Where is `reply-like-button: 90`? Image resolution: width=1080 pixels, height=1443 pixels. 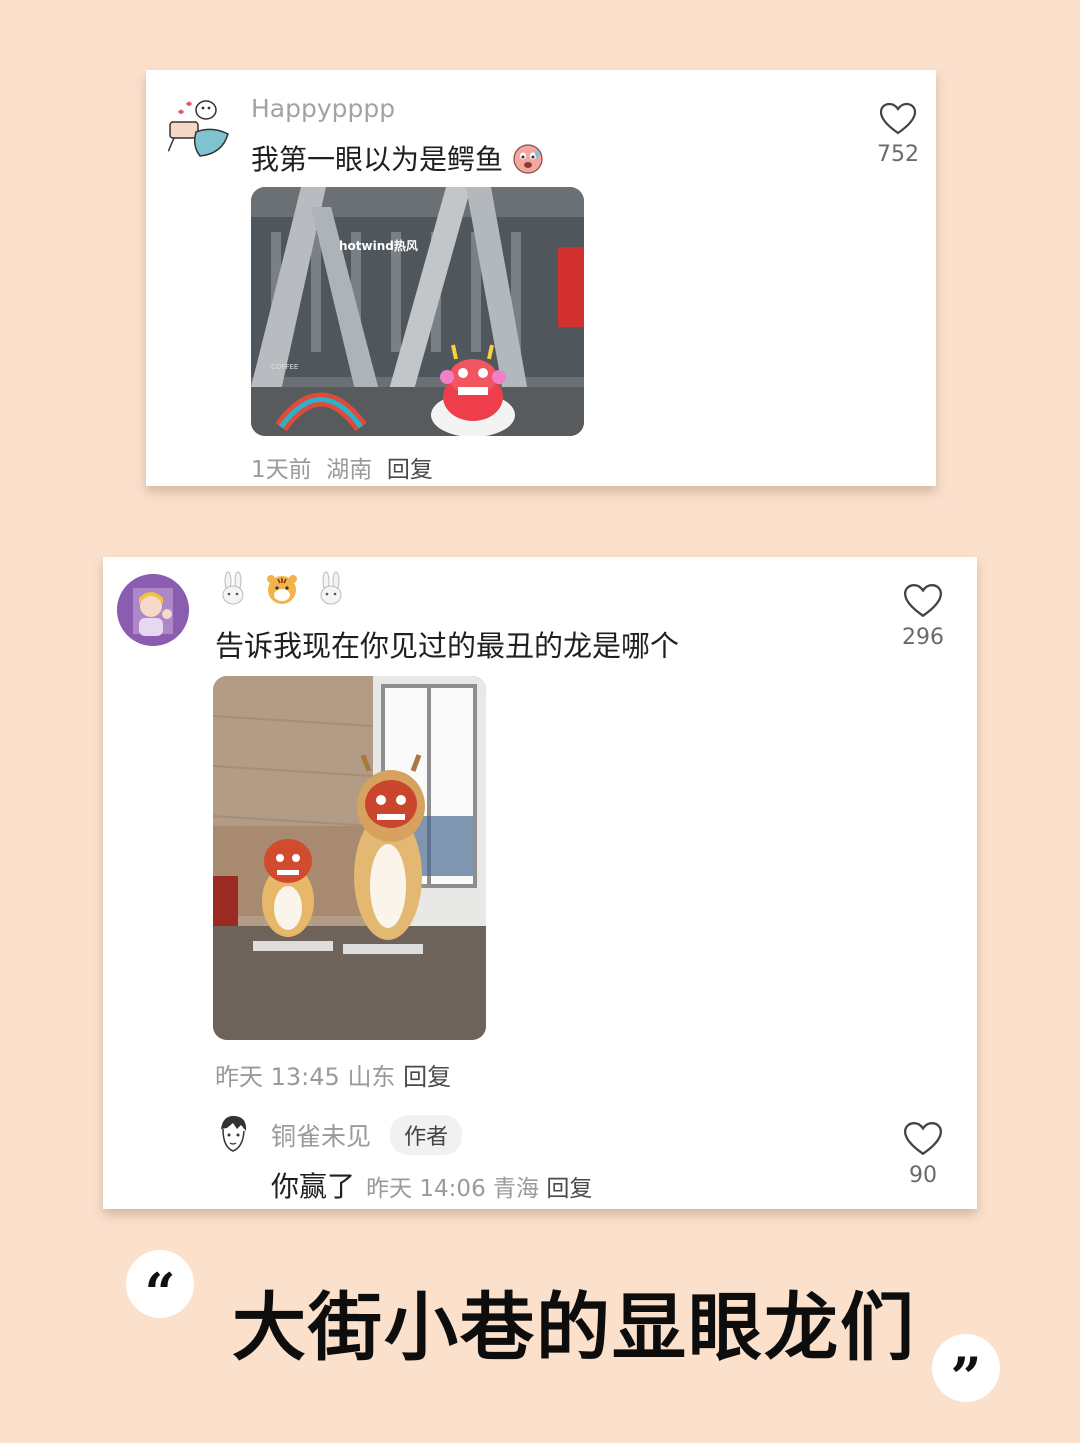 reply-like-button: 90 is located at coordinates (923, 1154).